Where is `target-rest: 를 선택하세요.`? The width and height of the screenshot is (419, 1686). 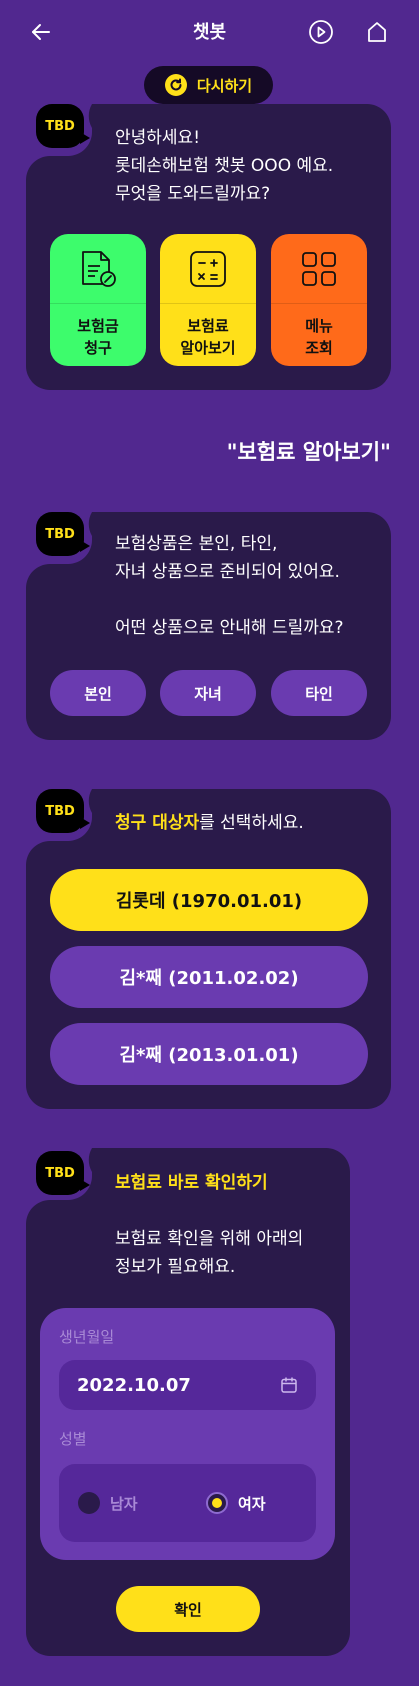 target-rest: 를 선택하세요. is located at coordinates (251, 823).